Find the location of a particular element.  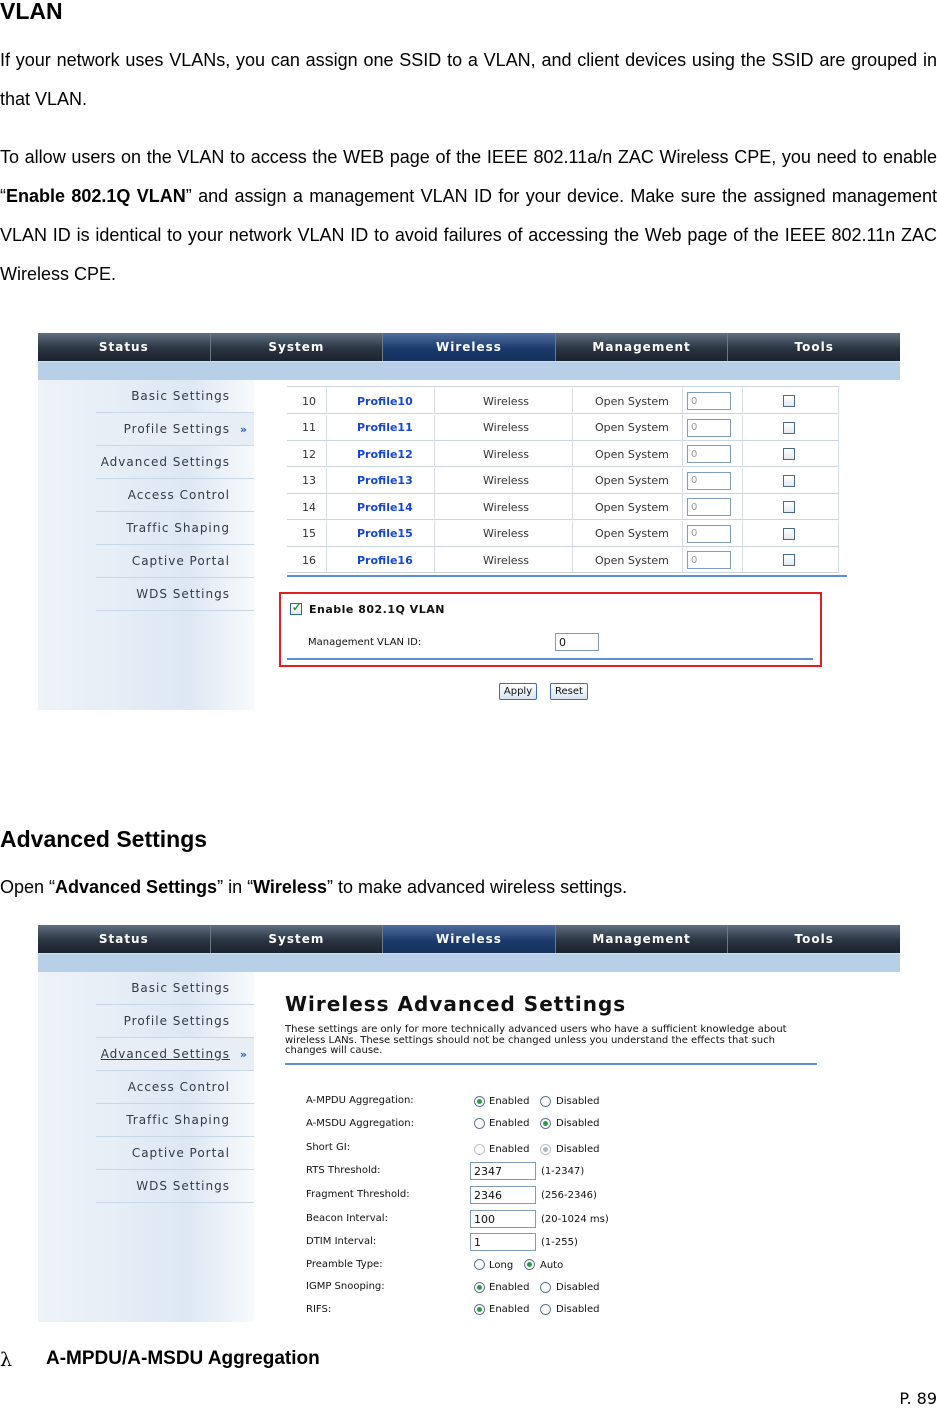

enable-vlan-checkbox: ✓ is located at coordinates (296, 608).